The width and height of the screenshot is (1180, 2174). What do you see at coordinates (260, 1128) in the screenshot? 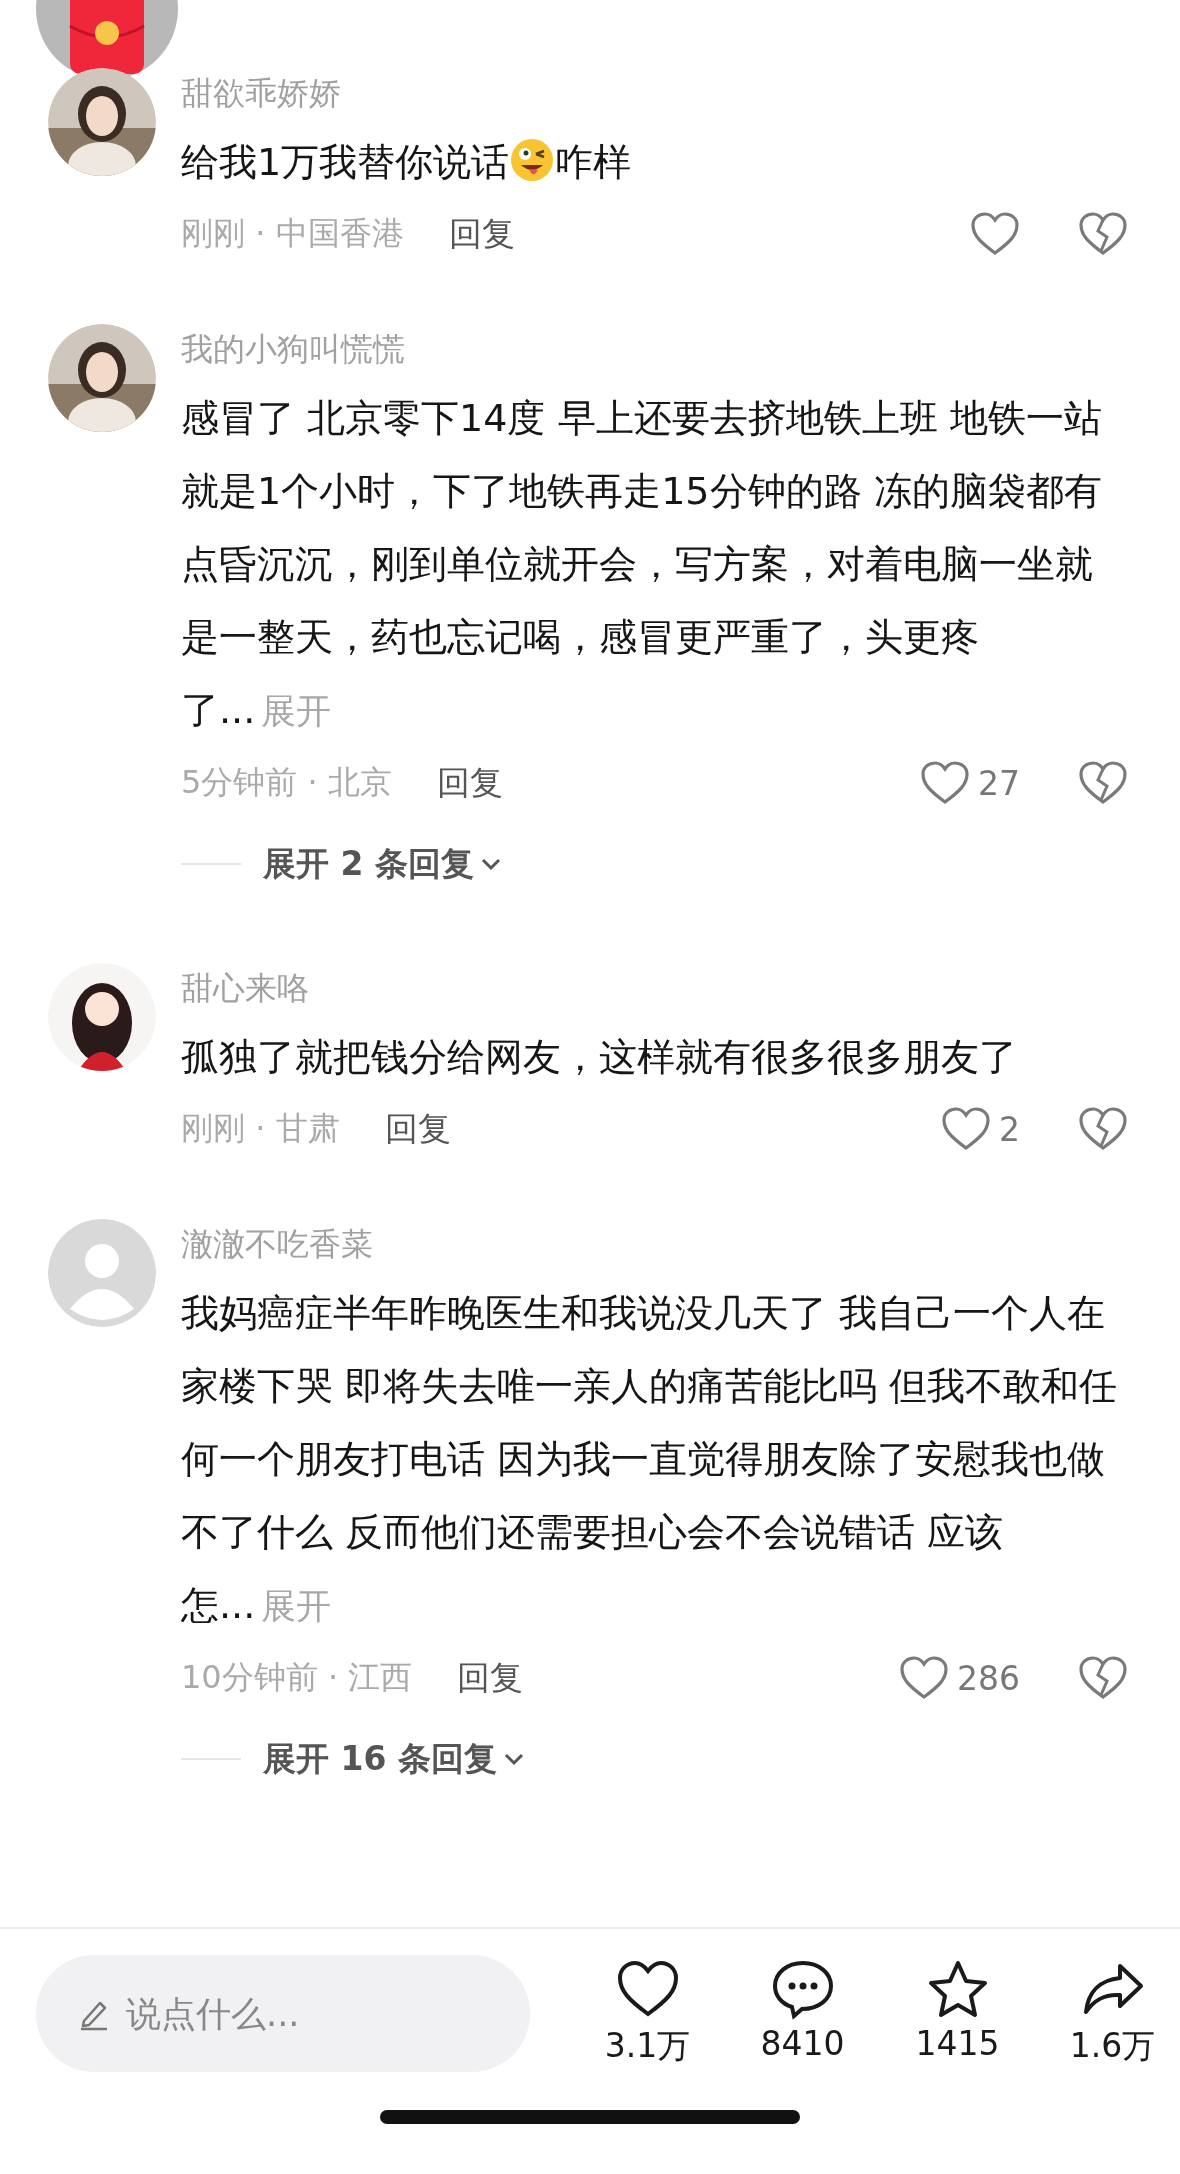
I see `timestamp: 刚刚 · 甘肃` at bounding box center [260, 1128].